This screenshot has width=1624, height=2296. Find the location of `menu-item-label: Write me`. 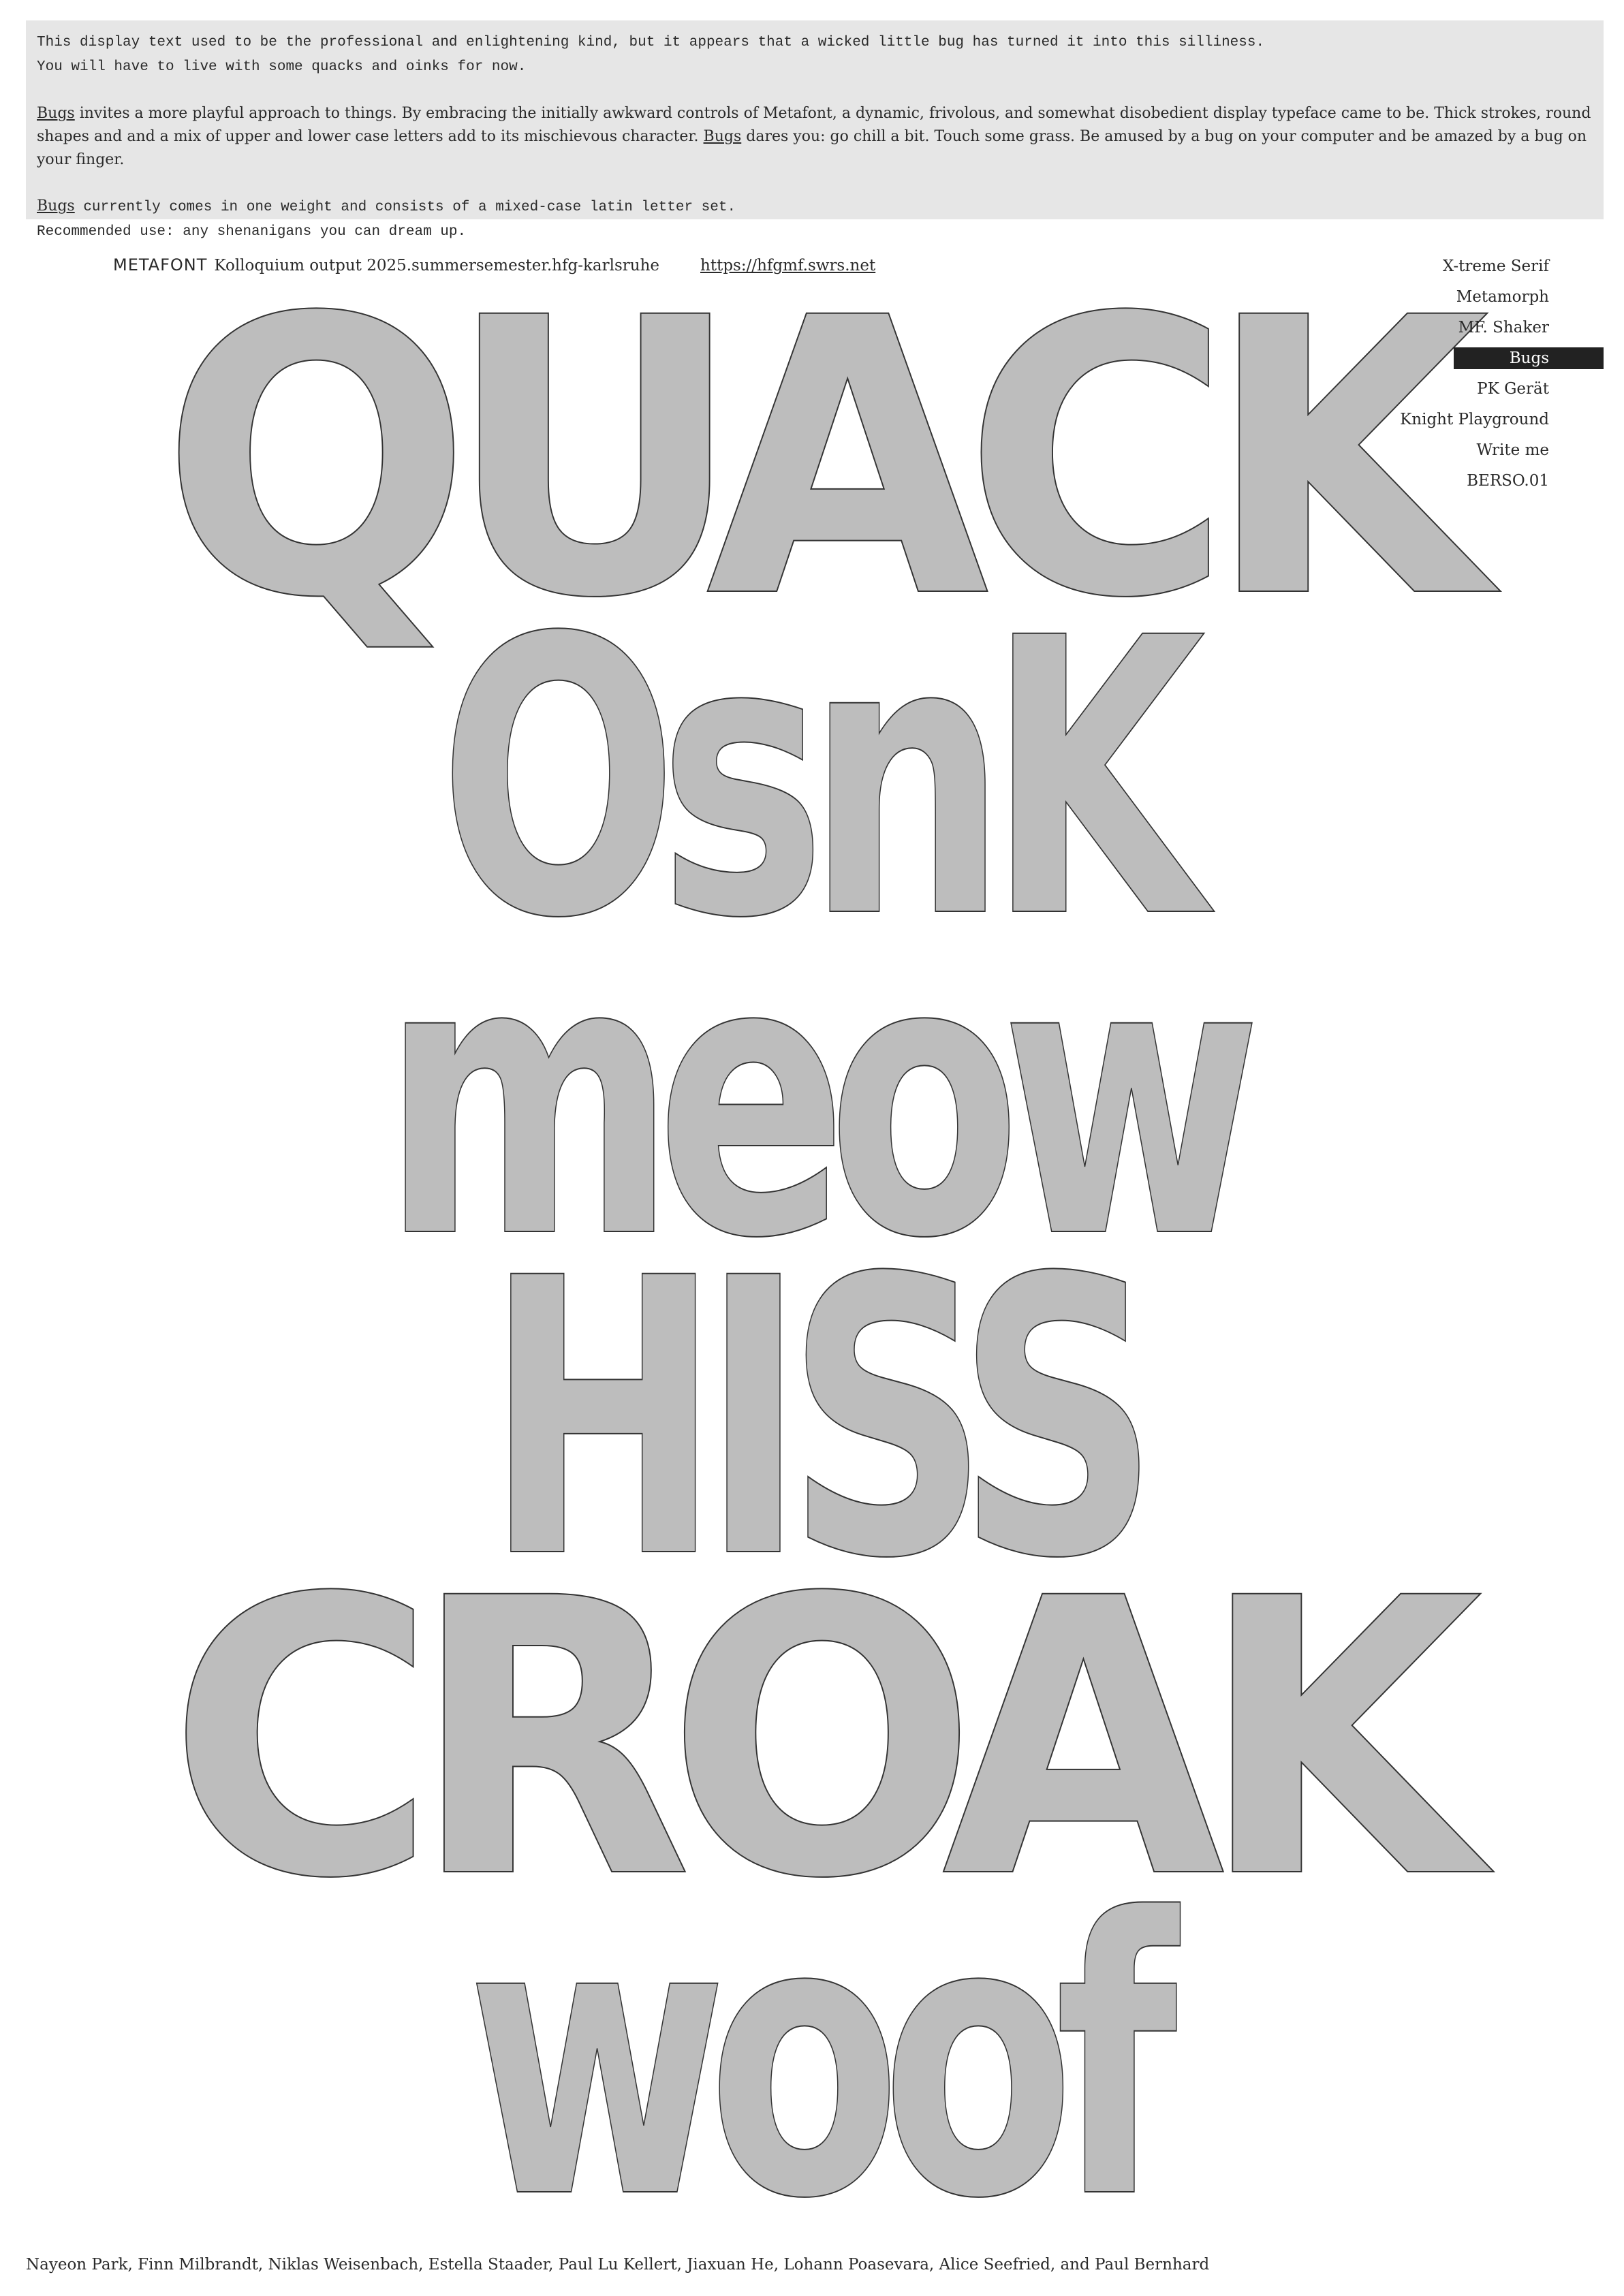

menu-item-label: Write me is located at coordinates (1512, 450).